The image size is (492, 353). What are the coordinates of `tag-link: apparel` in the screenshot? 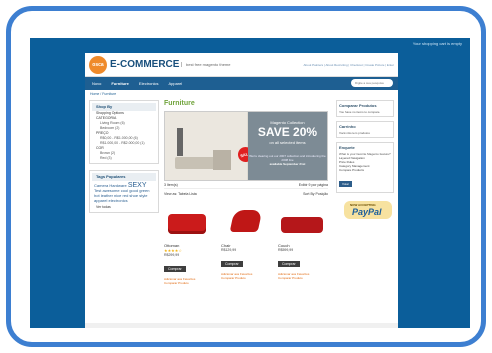 It's located at (100, 200).